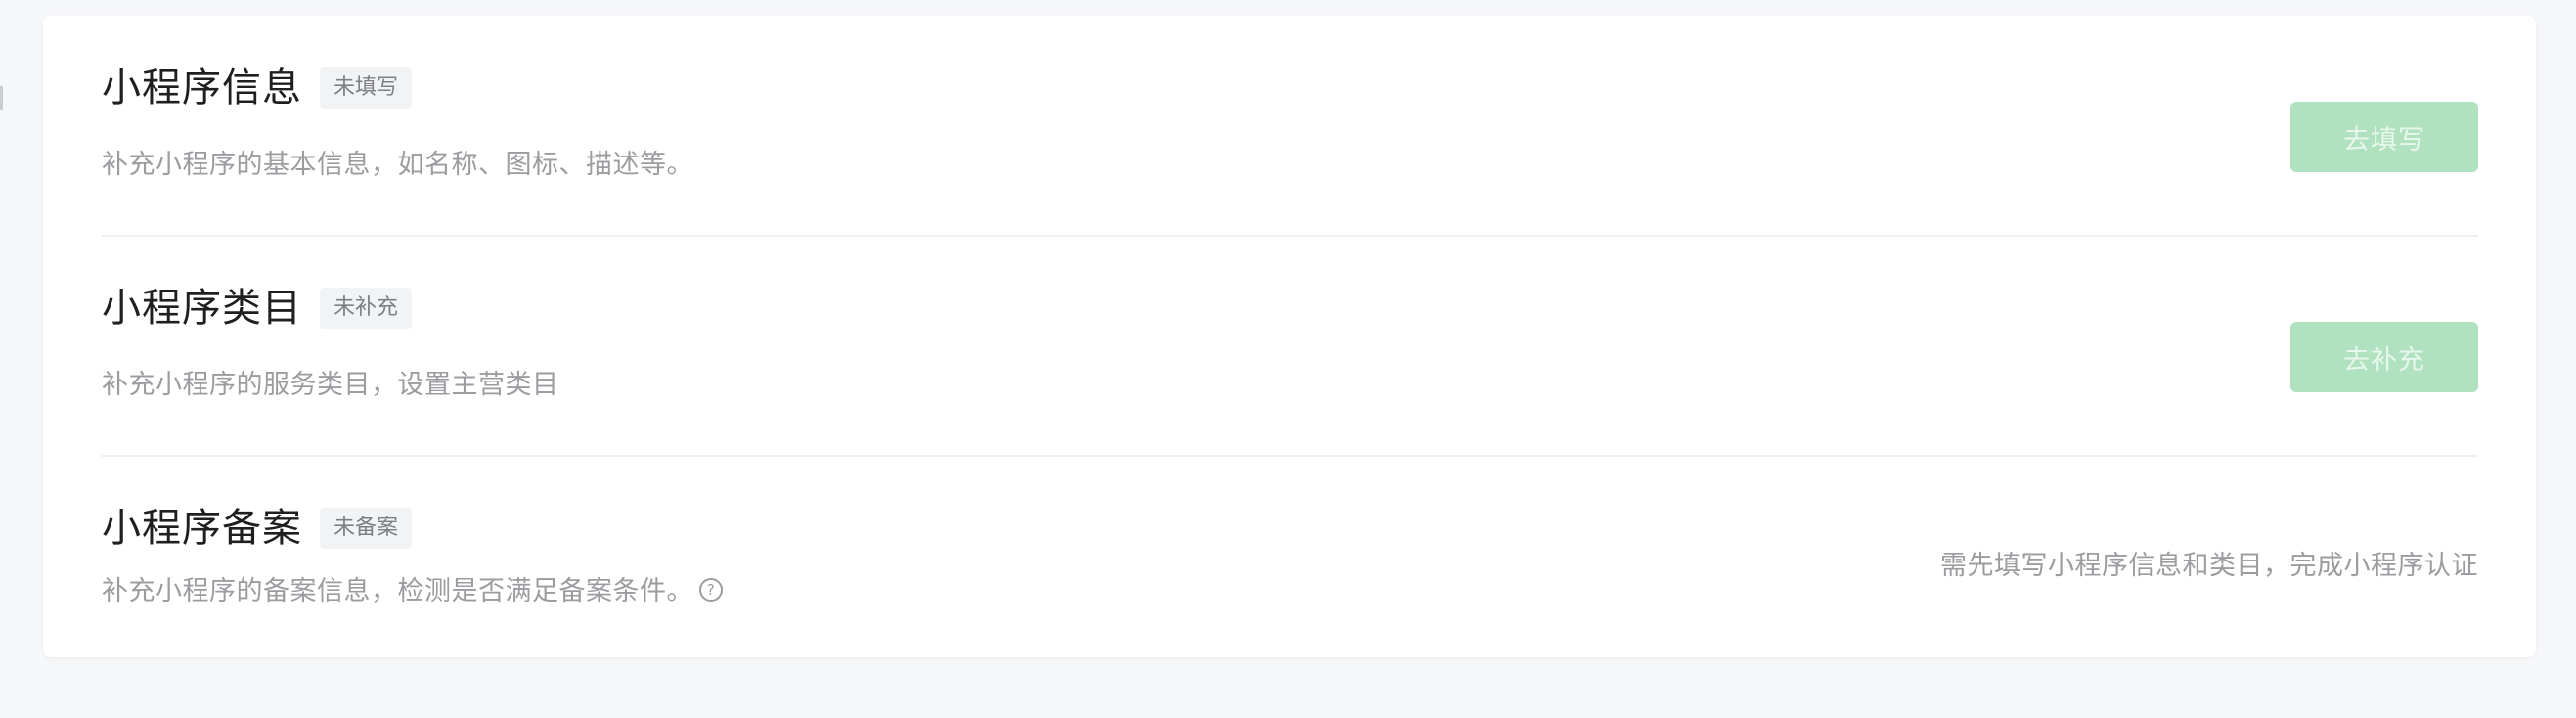  What do you see at coordinates (2, 98) in the screenshot?
I see `left-edge-marker` at bounding box center [2, 98].